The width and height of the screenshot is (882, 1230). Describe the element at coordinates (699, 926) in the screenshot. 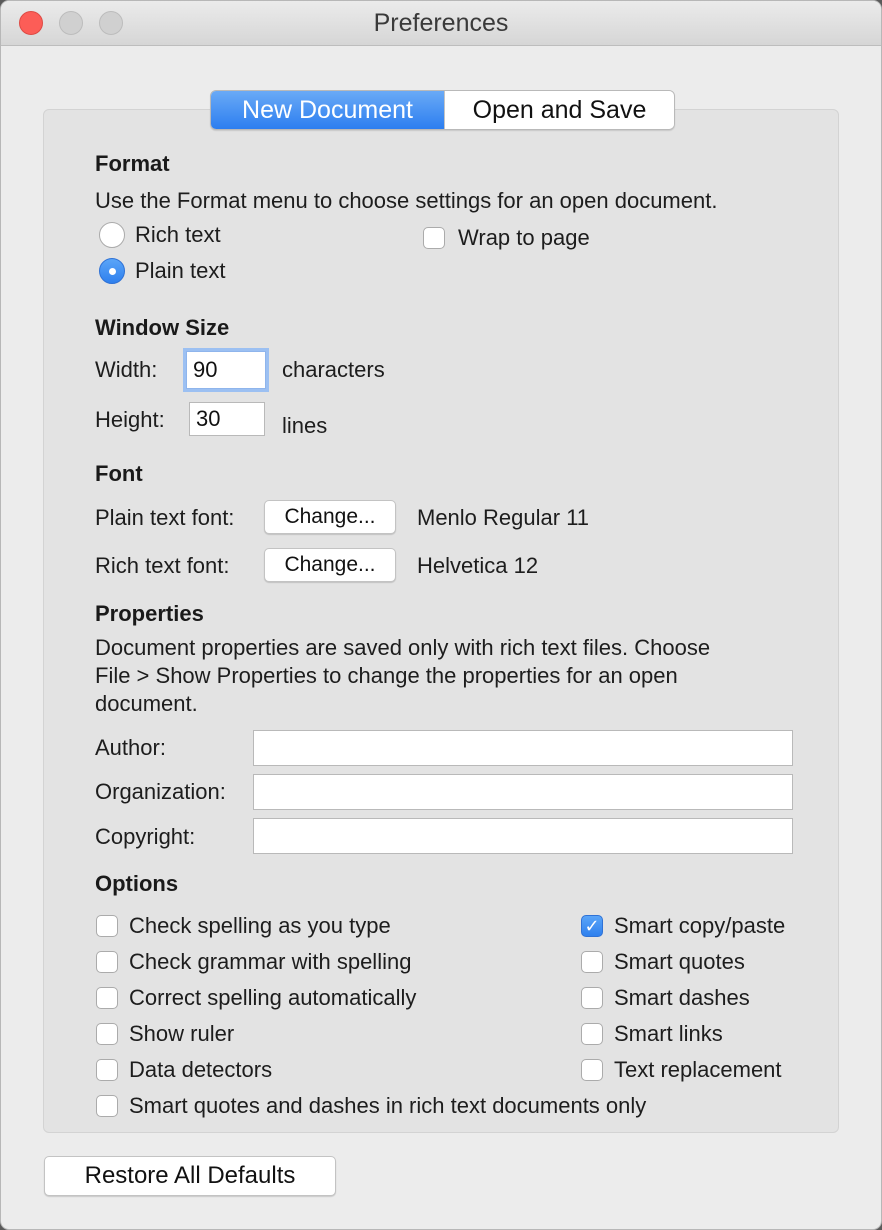

I see `smart-copy-paste-label: Smart copy/paste` at that location.